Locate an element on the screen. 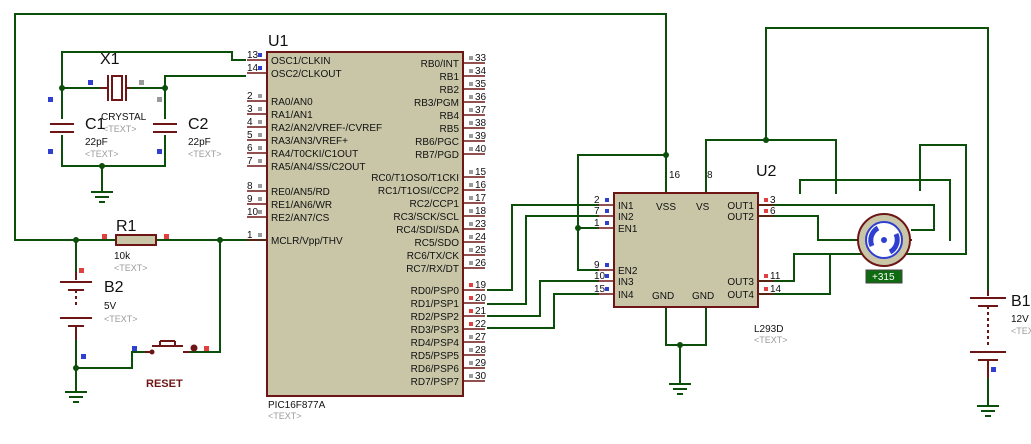  u1-pin-number: 15 is located at coordinates (481, 172).